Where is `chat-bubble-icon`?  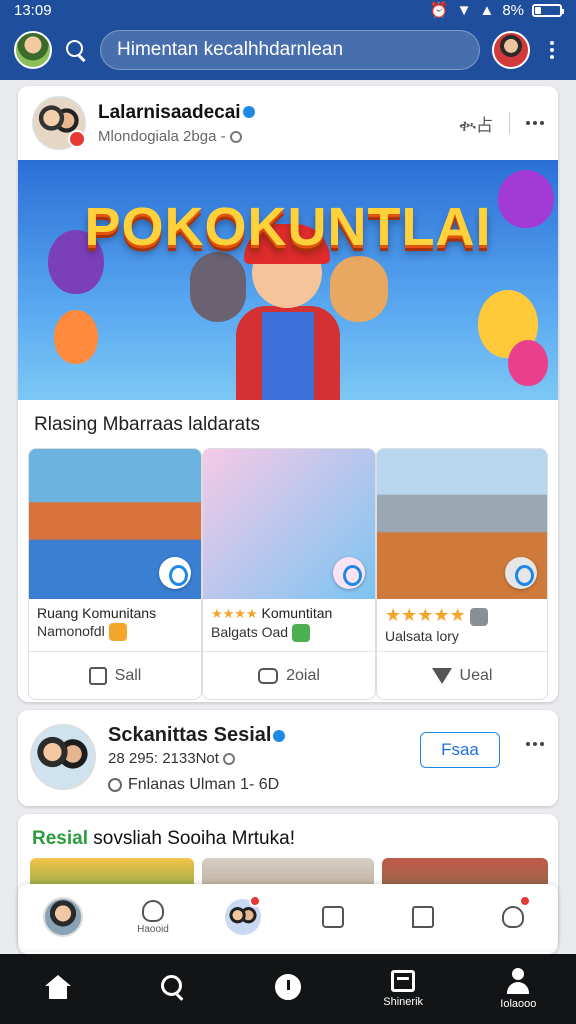
chat-bubble-icon is located at coordinates (175, 573).